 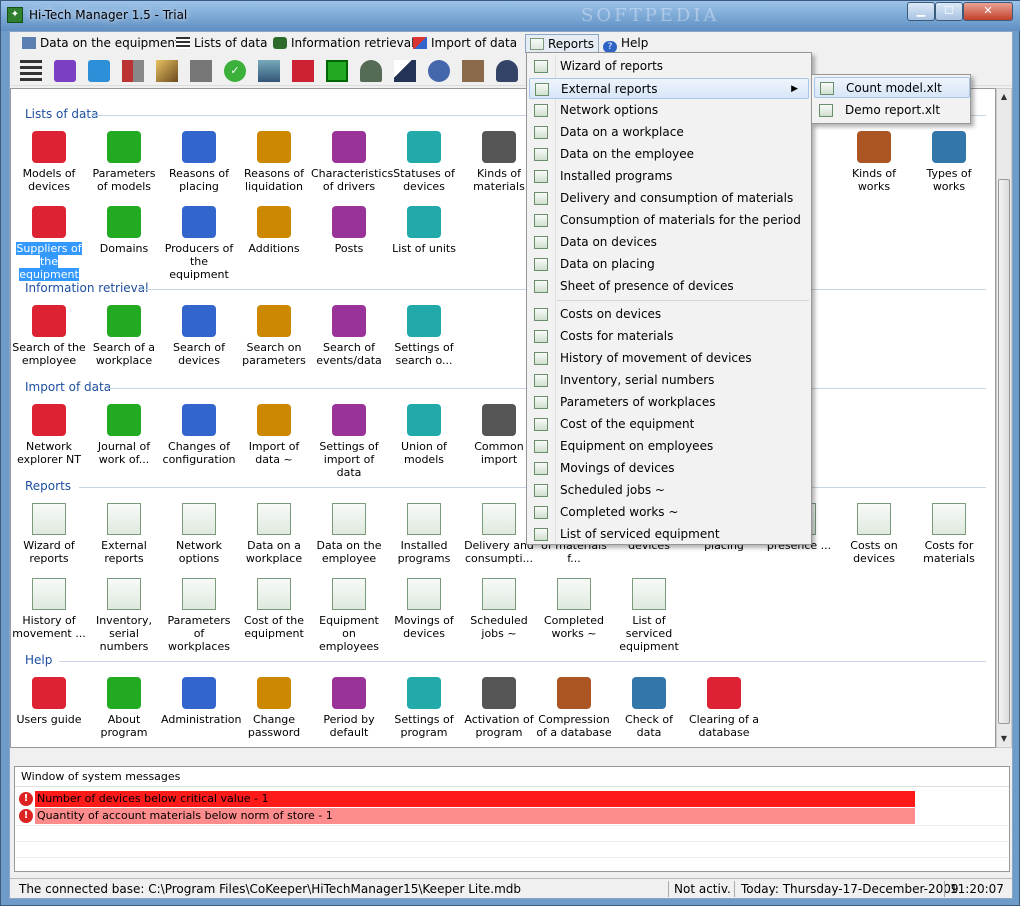 I want to click on green-cube-icon, so click(x=337, y=71).